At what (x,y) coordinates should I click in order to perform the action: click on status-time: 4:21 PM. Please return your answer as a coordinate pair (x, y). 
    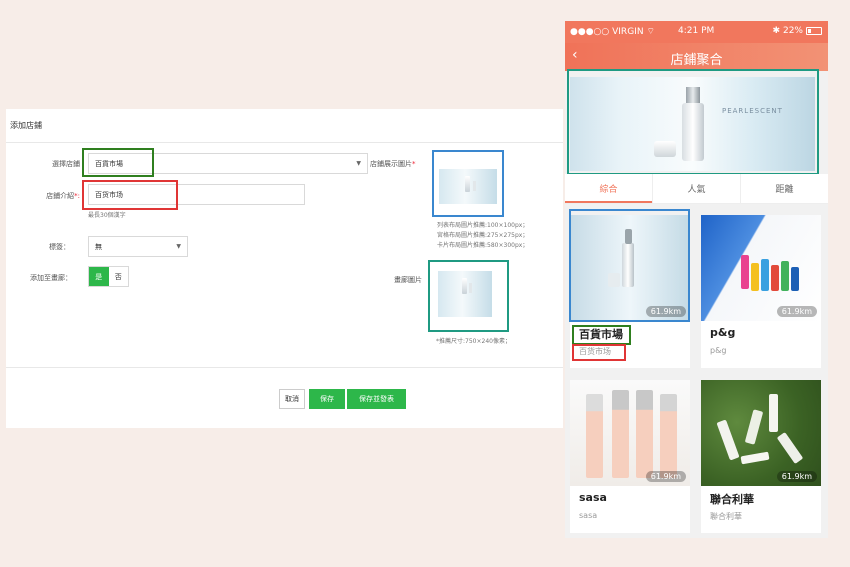
    Looking at the image, I should click on (696, 31).